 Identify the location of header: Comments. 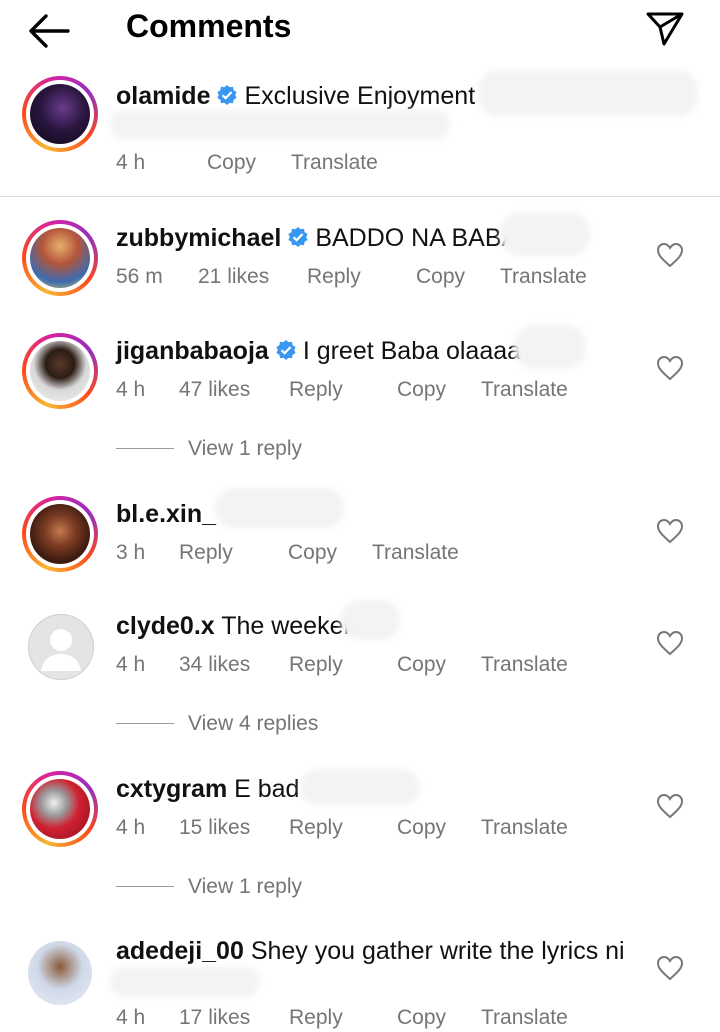
(360, 30).